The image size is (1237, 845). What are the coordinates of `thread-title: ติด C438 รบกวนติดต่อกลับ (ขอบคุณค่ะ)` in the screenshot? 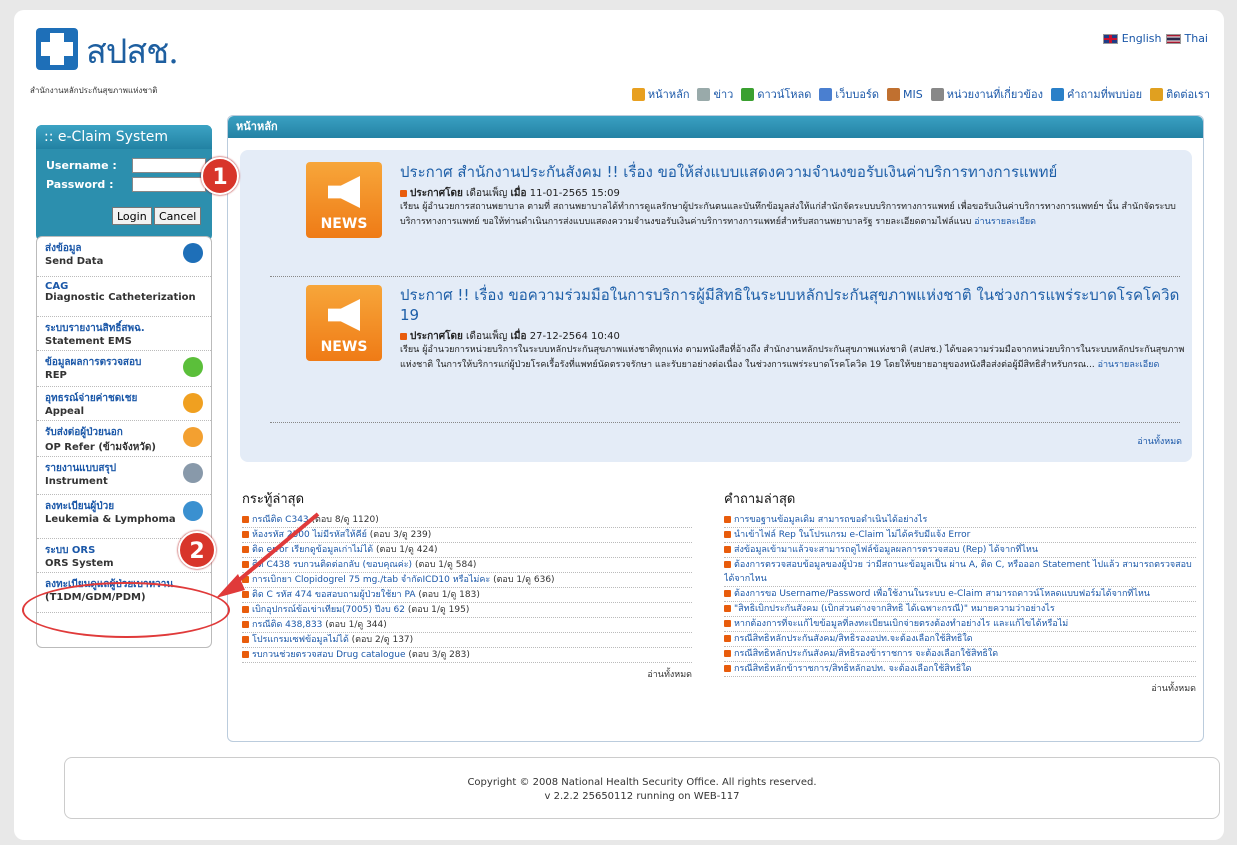 It's located at (332, 565).